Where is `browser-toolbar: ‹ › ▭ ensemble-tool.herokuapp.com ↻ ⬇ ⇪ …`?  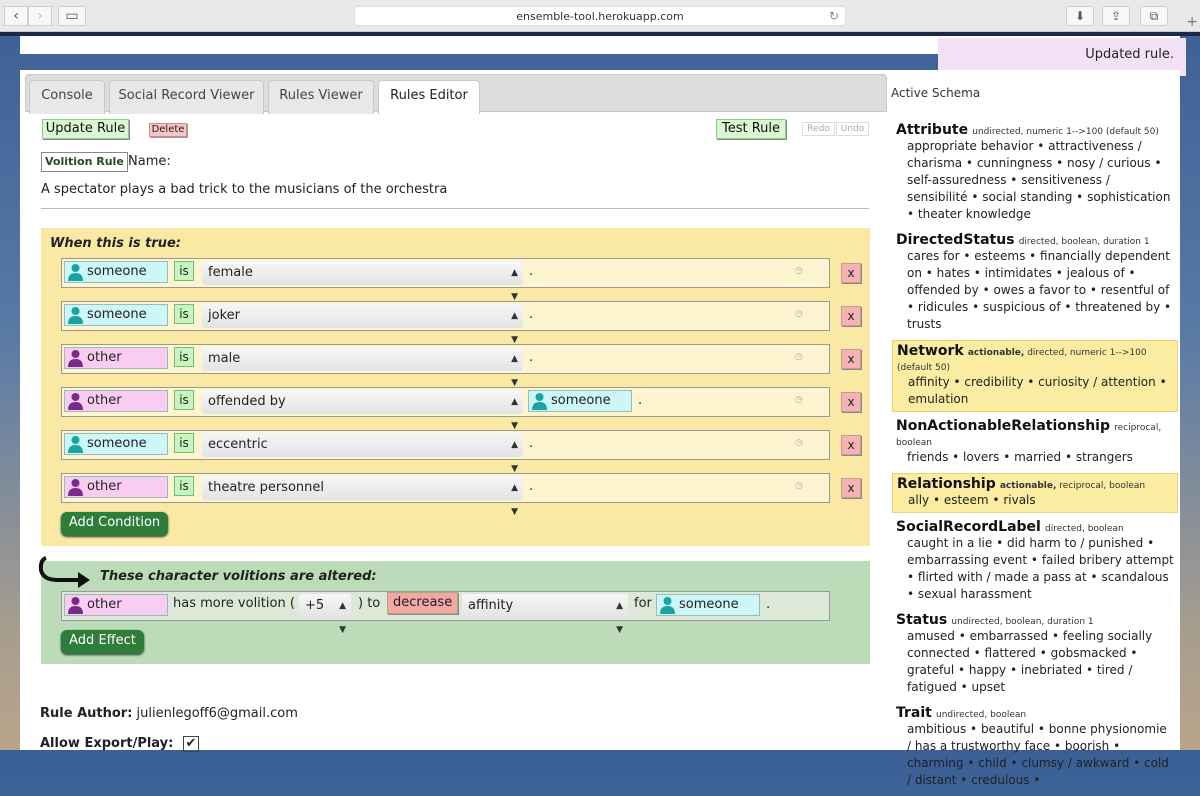 browser-toolbar: ‹ › ▭ ensemble-tool.herokuapp.com ↻ ⬇ ⇪ … is located at coordinates (600, 16).